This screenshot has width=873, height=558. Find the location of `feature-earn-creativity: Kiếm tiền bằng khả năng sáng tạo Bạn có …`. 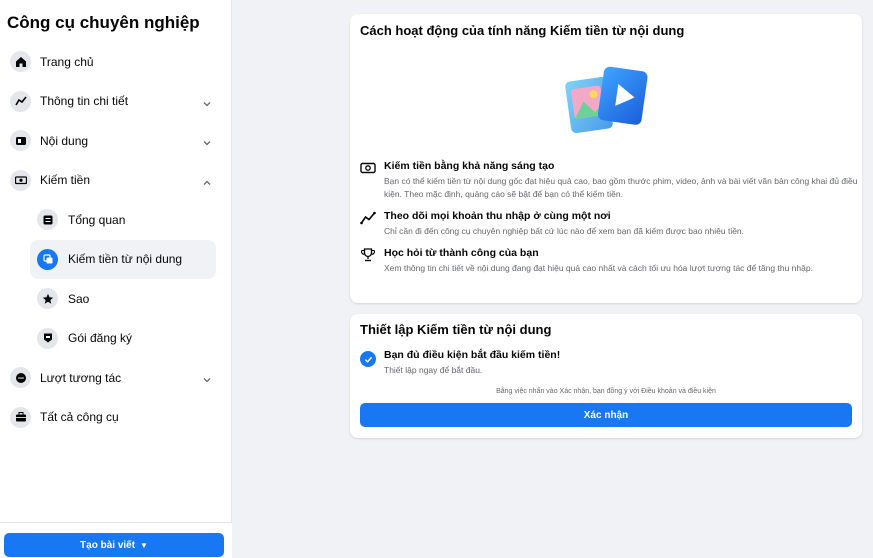

feature-earn-creativity: Kiếm tiền bằng khả năng sáng tạo Bạn có … is located at coordinates (608, 182).